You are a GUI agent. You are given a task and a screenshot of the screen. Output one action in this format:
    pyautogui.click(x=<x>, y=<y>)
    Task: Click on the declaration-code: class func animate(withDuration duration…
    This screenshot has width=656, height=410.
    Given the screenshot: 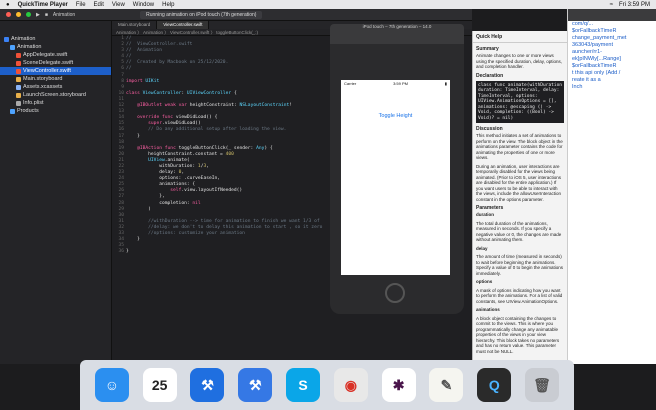 What is the action you would take?
    pyautogui.click(x=520, y=101)
    